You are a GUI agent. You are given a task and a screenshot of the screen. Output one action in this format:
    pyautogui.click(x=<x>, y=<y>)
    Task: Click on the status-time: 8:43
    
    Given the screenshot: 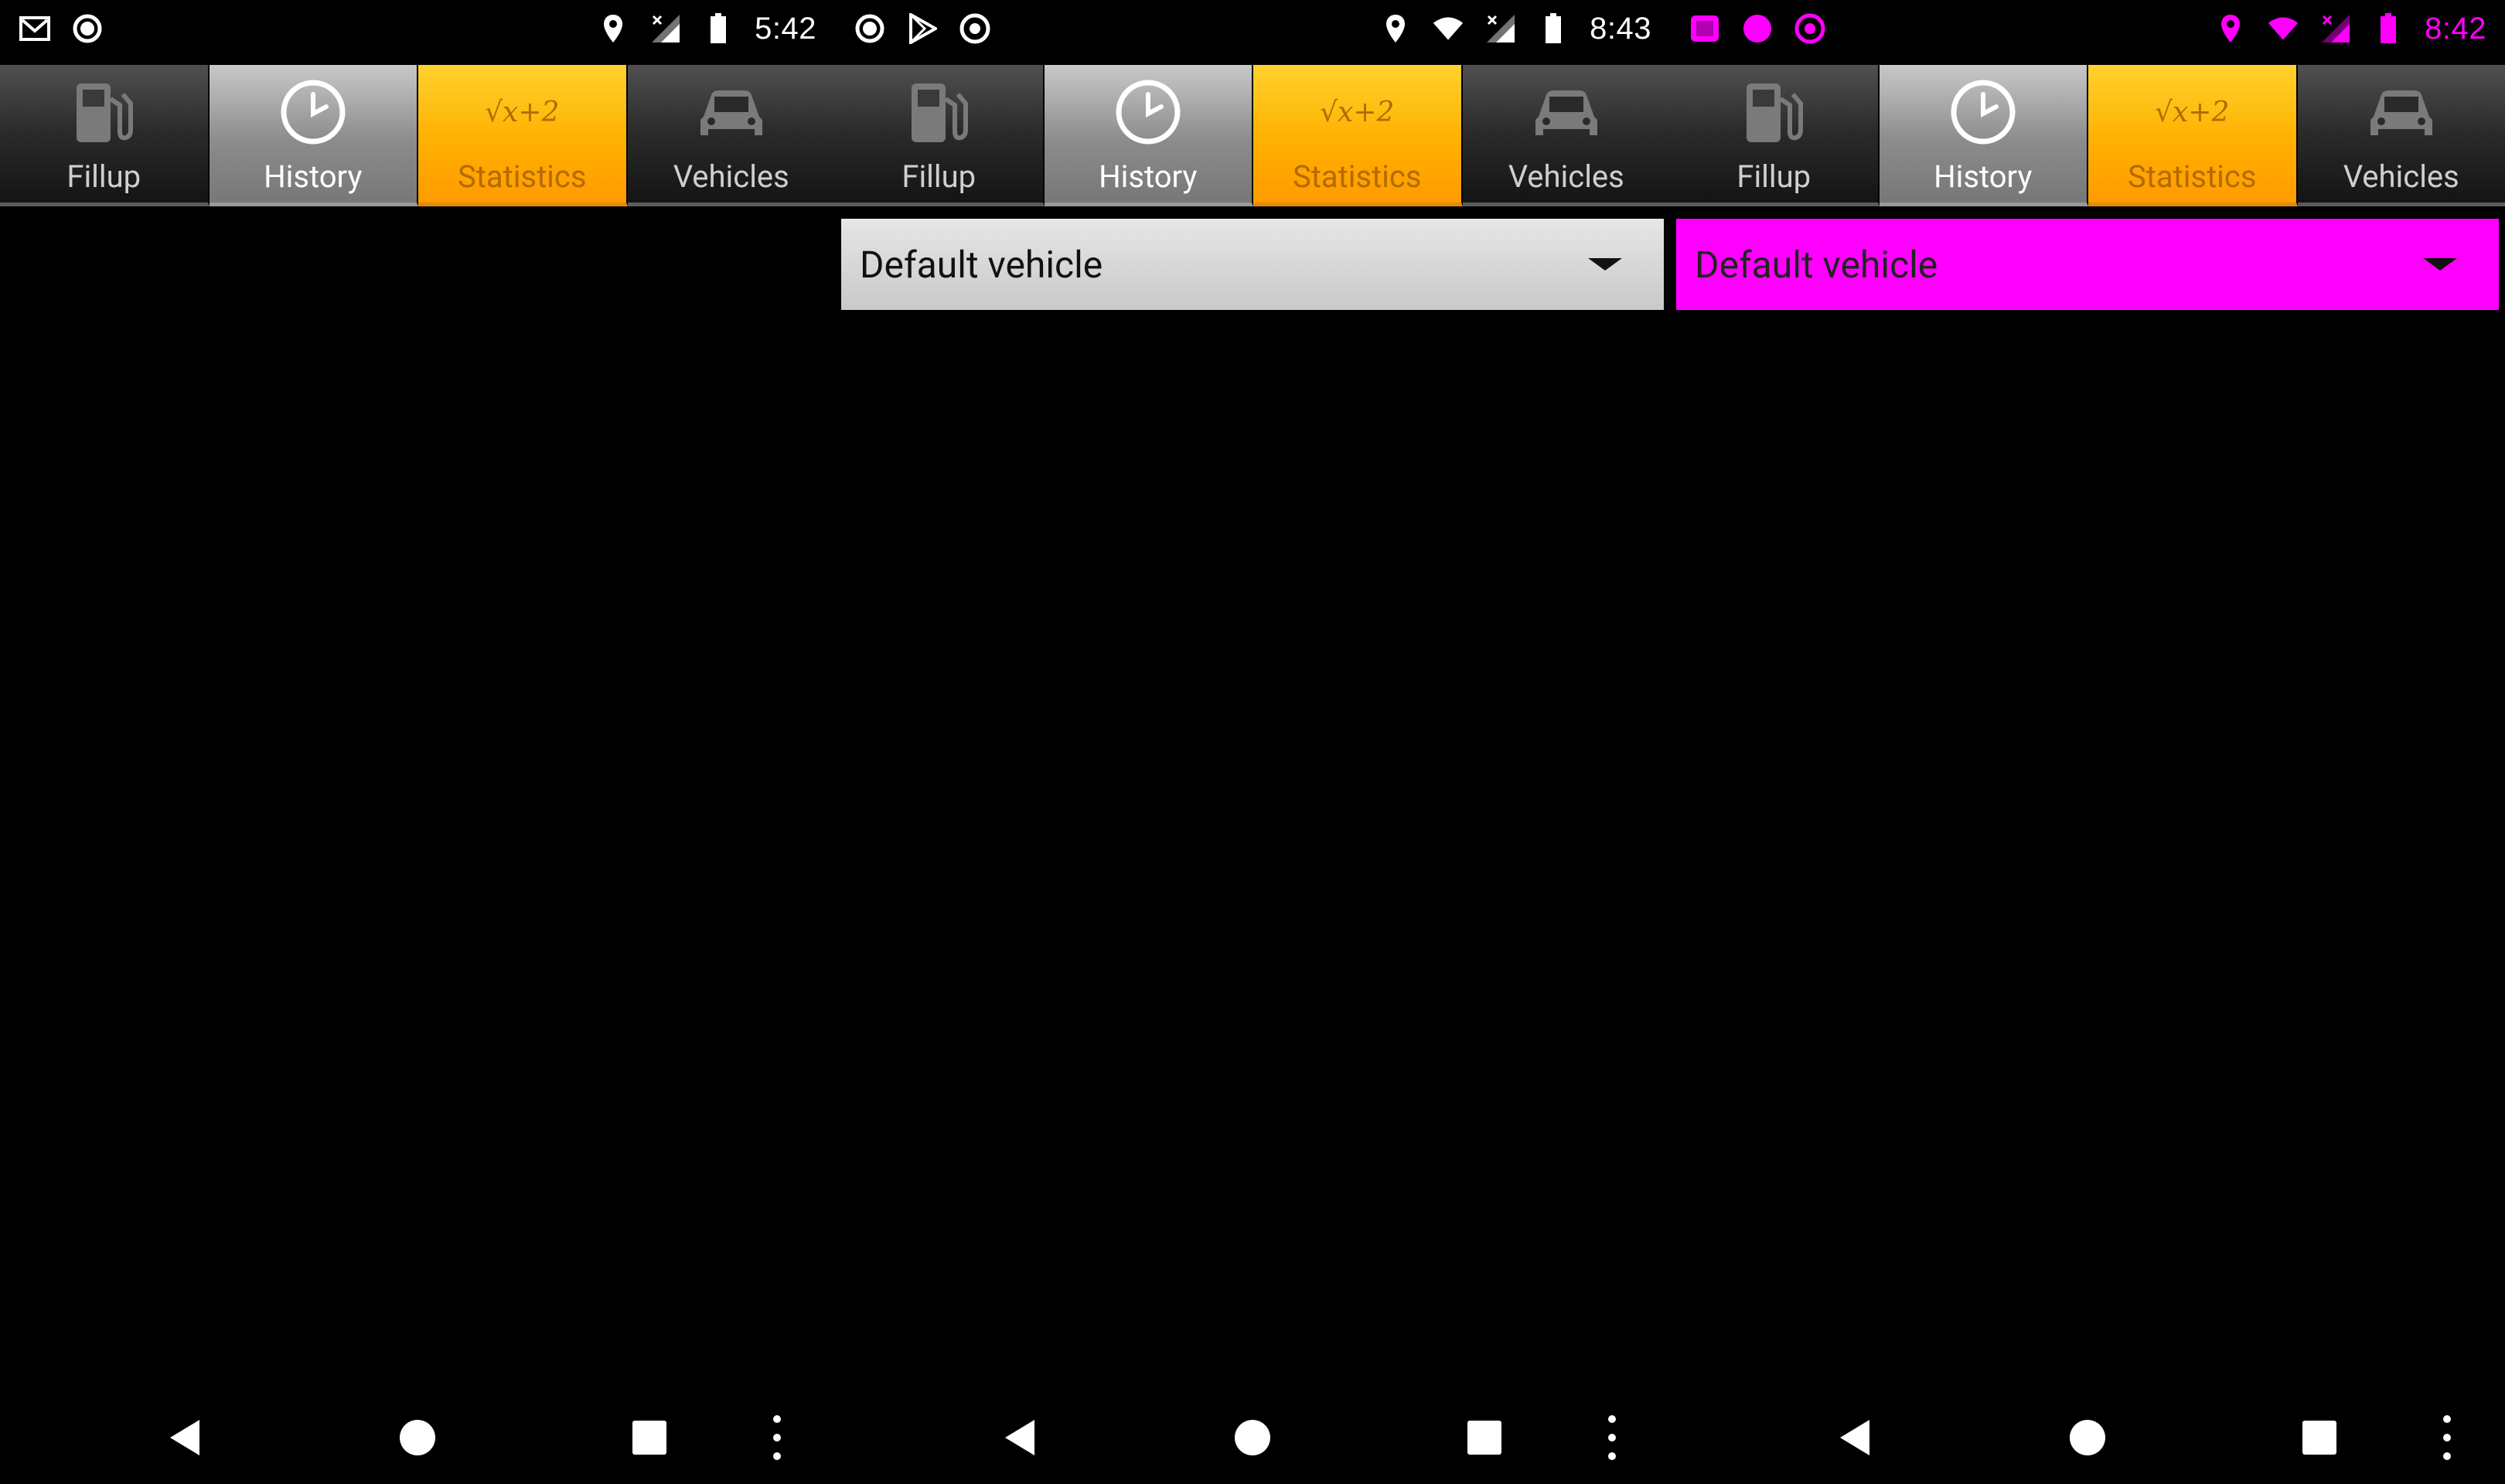 What is the action you would take?
    pyautogui.click(x=1620, y=28)
    